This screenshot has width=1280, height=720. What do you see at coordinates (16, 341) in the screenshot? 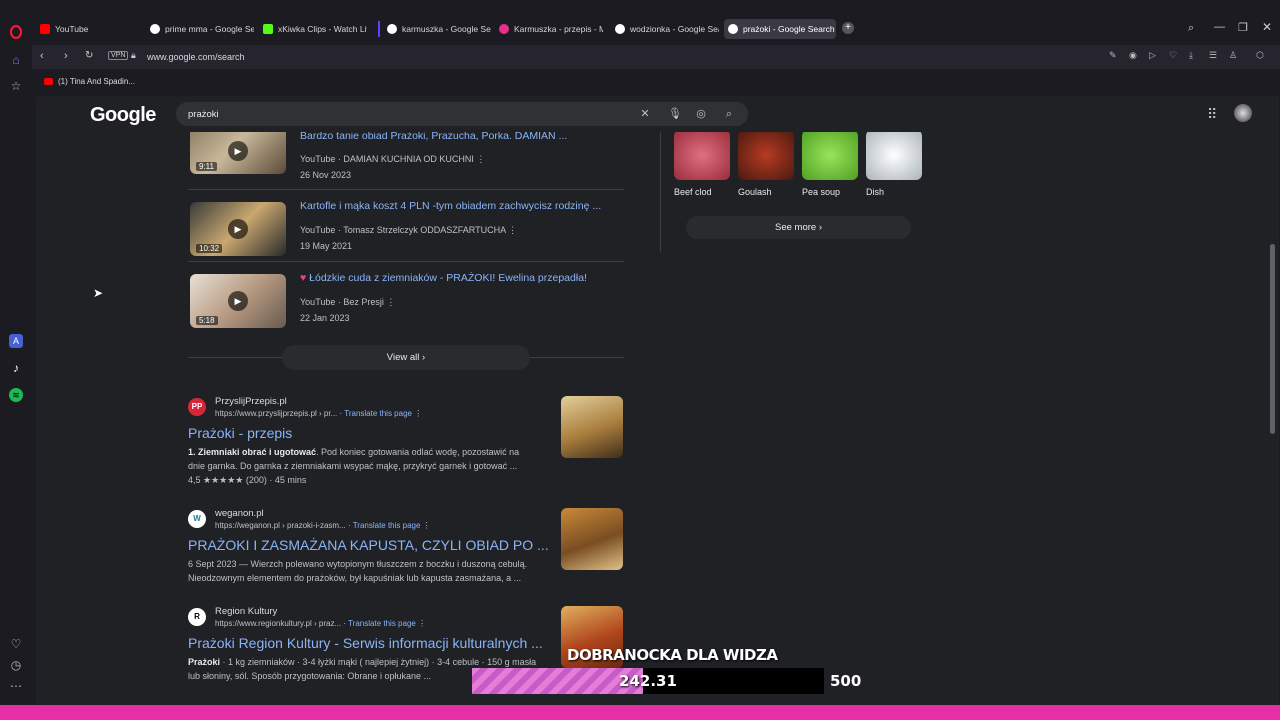
I see `aria-icon: A` at bounding box center [16, 341].